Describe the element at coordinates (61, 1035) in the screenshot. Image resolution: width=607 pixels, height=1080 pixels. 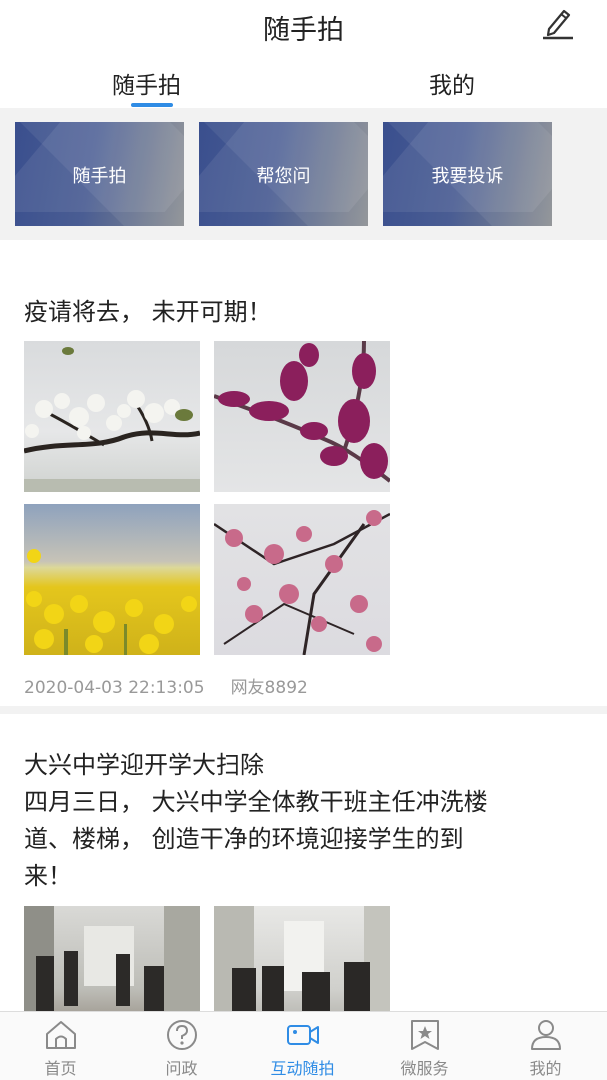
I see `home-icon` at that location.